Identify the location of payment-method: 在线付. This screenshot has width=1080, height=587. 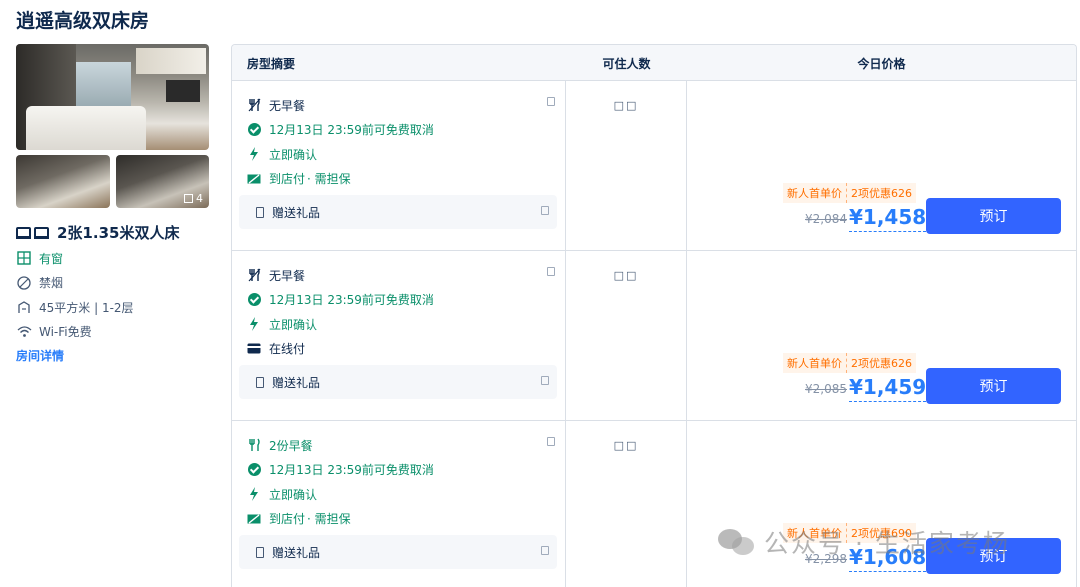
(402, 349).